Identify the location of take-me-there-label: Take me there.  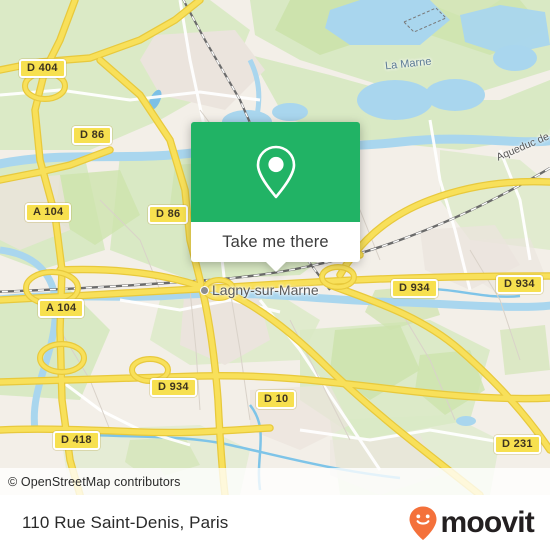
(275, 241).